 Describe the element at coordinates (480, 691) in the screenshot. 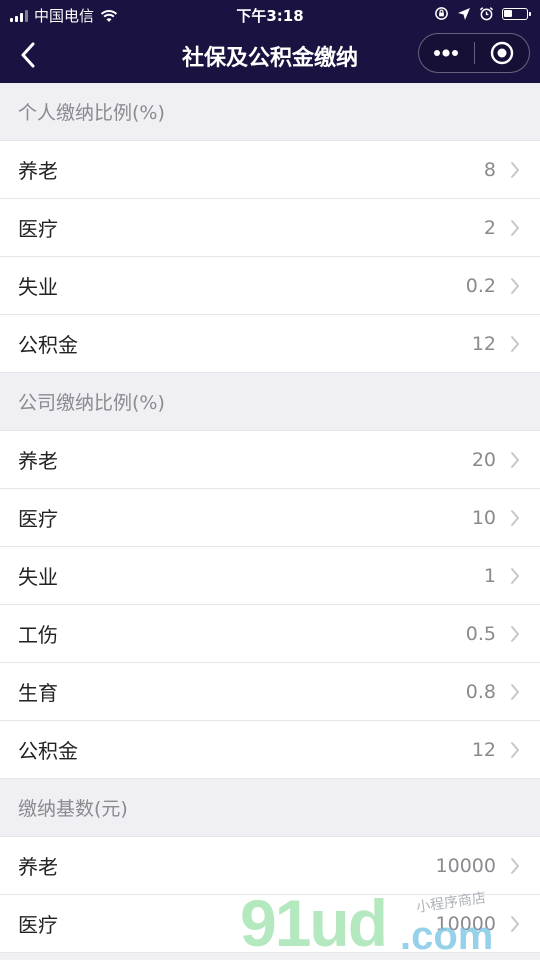

I see `item-value: 0.8` at that location.